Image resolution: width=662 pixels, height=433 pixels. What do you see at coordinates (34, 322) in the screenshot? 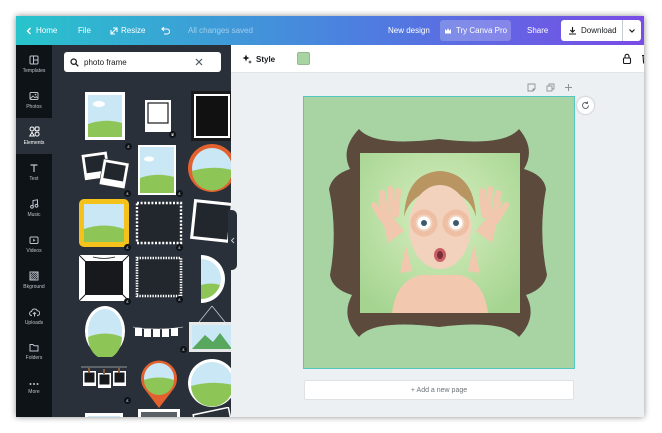
I see `rail-label: Uploads` at bounding box center [34, 322].